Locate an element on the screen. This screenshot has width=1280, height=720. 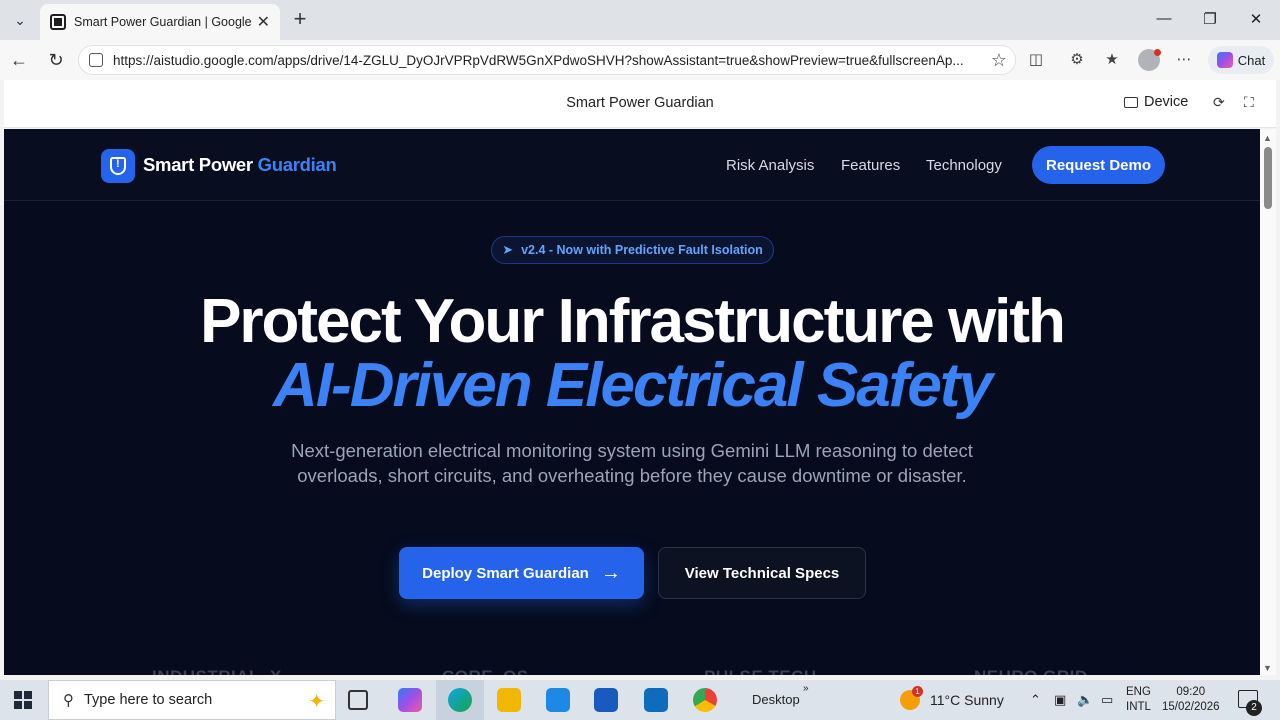
copilot-taskbar-icon is located at coordinates (410, 700).